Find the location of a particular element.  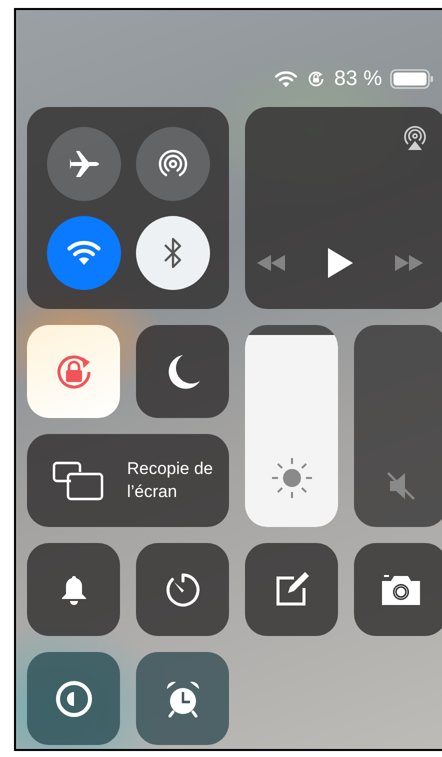

battery-percentage: 83 % is located at coordinates (358, 79).